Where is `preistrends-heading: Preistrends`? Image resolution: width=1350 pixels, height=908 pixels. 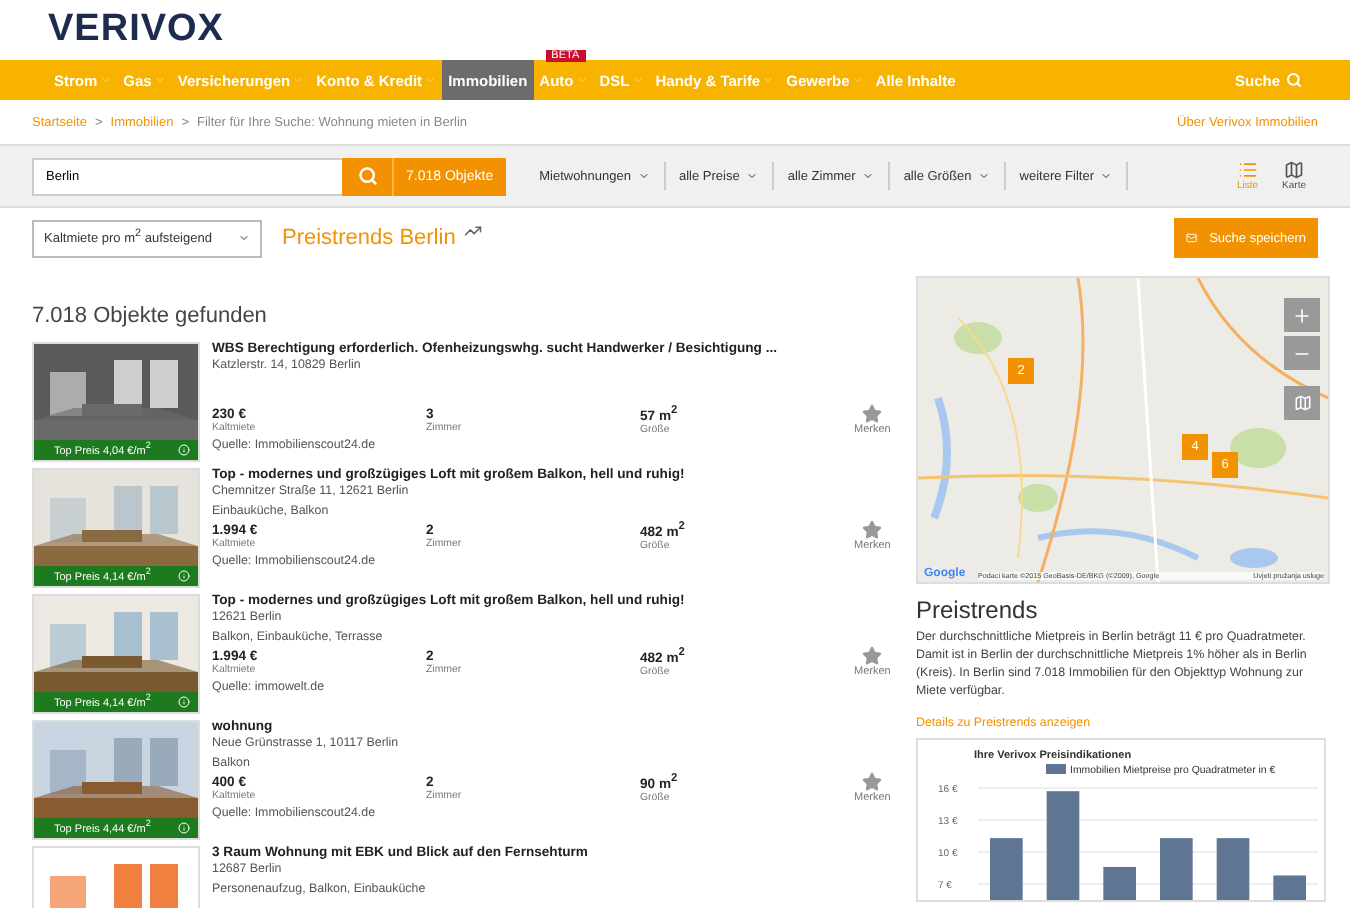 preistrends-heading: Preistrends is located at coordinates (978, 610).